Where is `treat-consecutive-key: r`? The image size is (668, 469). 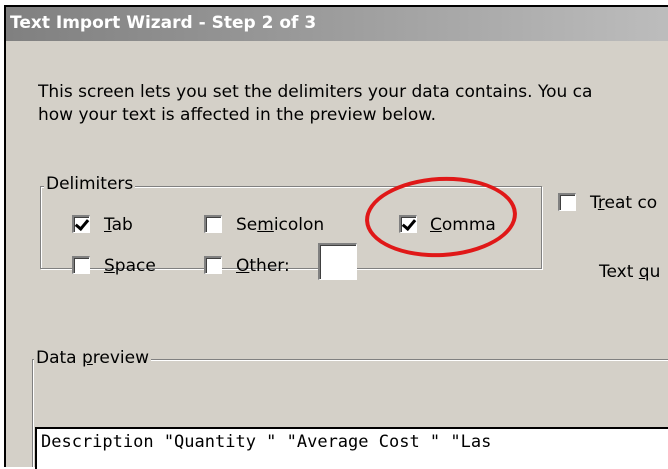
treat-consecutive-key: r is located at coordinates (601, 203).